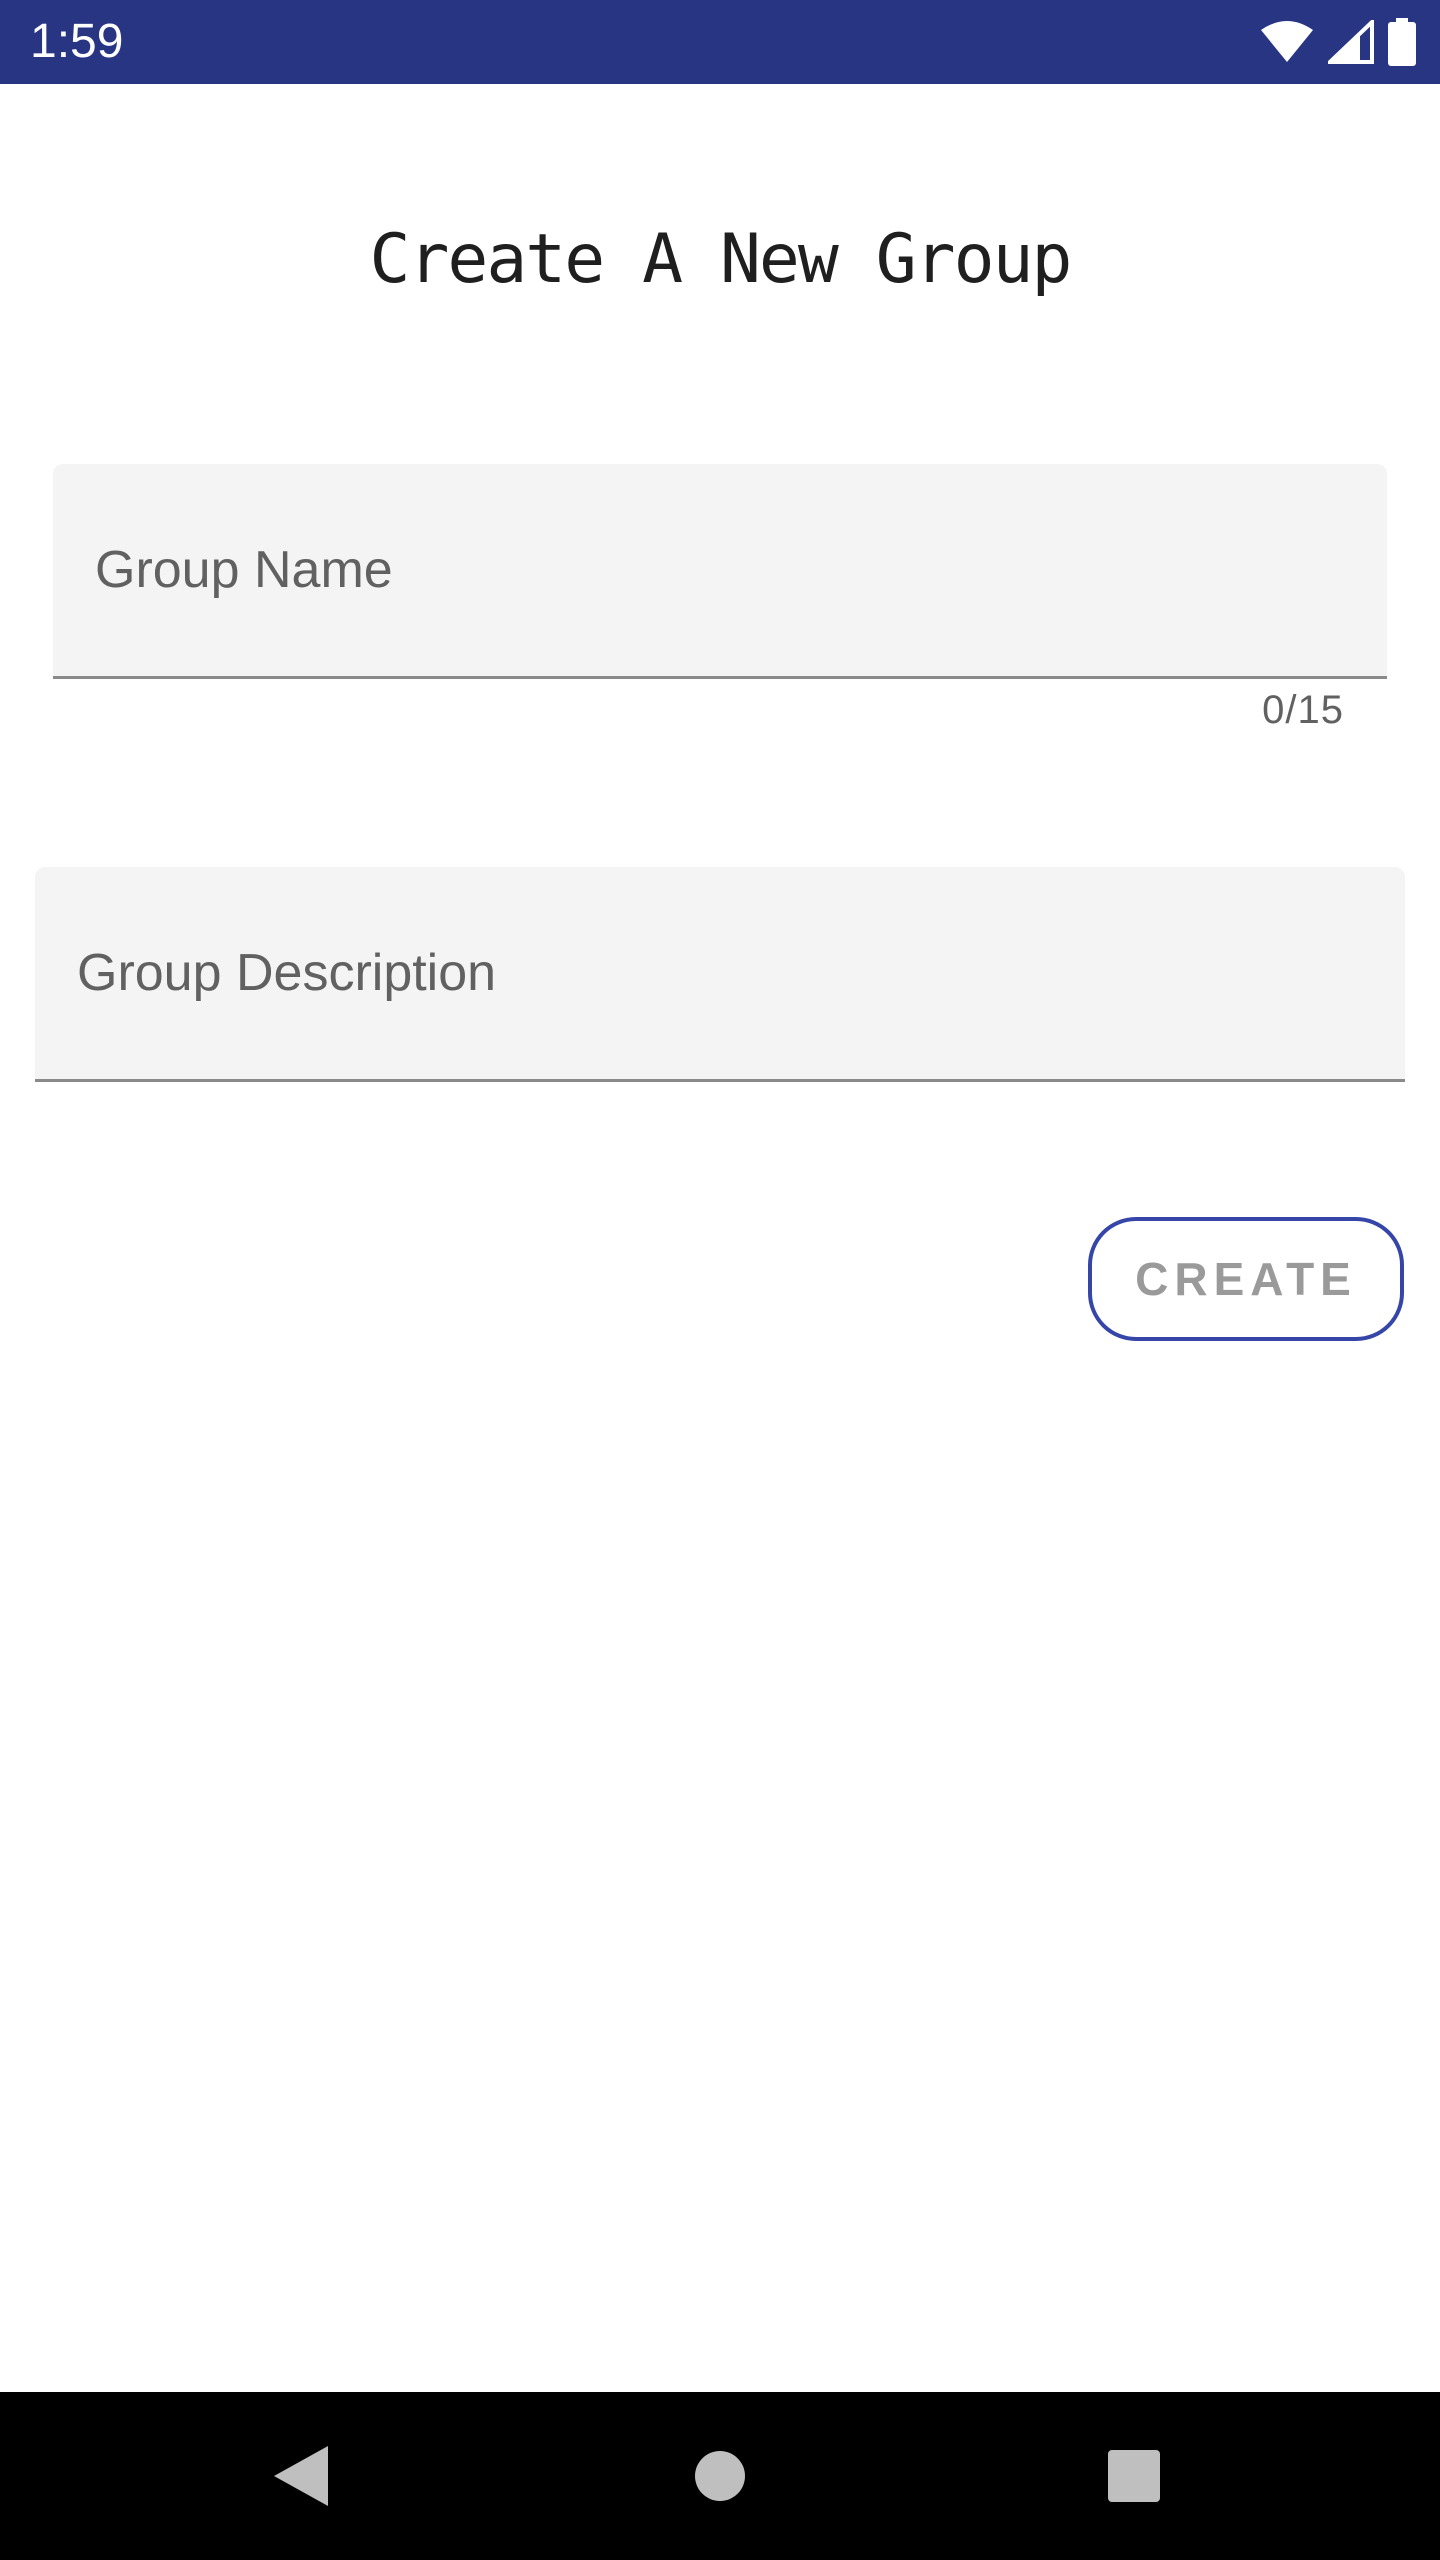  Describe the element at coordinates (287, 973) in the screenshot. I see `group-description-label: Group Description` at that location.